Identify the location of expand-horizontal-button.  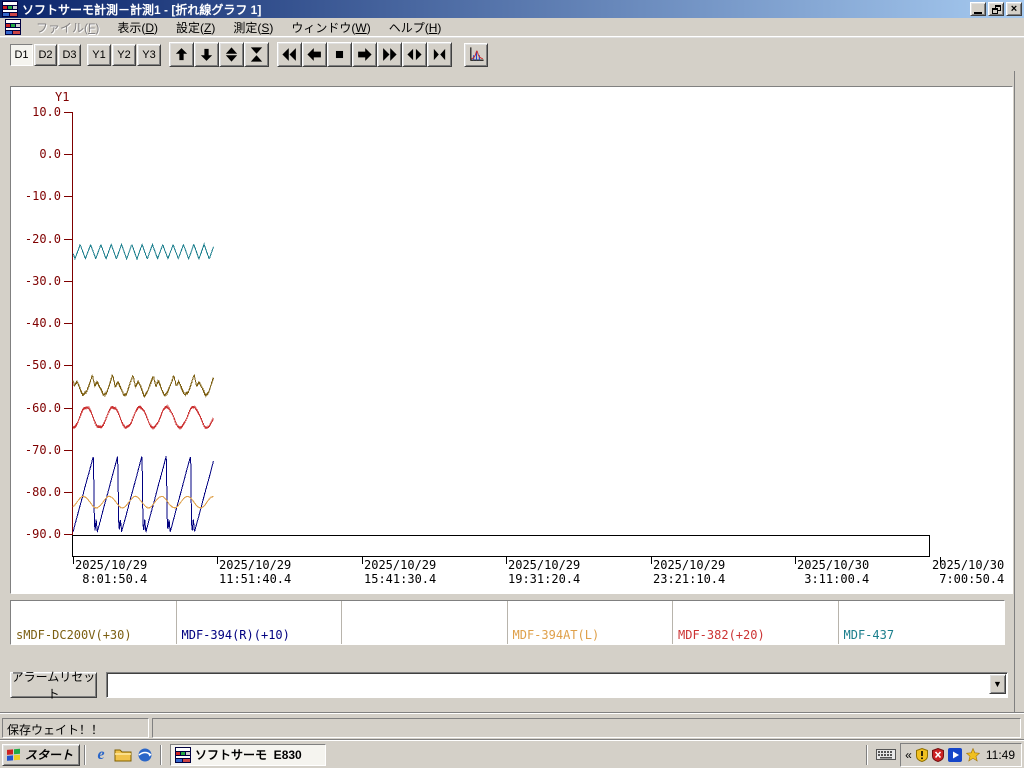
(414, 54).